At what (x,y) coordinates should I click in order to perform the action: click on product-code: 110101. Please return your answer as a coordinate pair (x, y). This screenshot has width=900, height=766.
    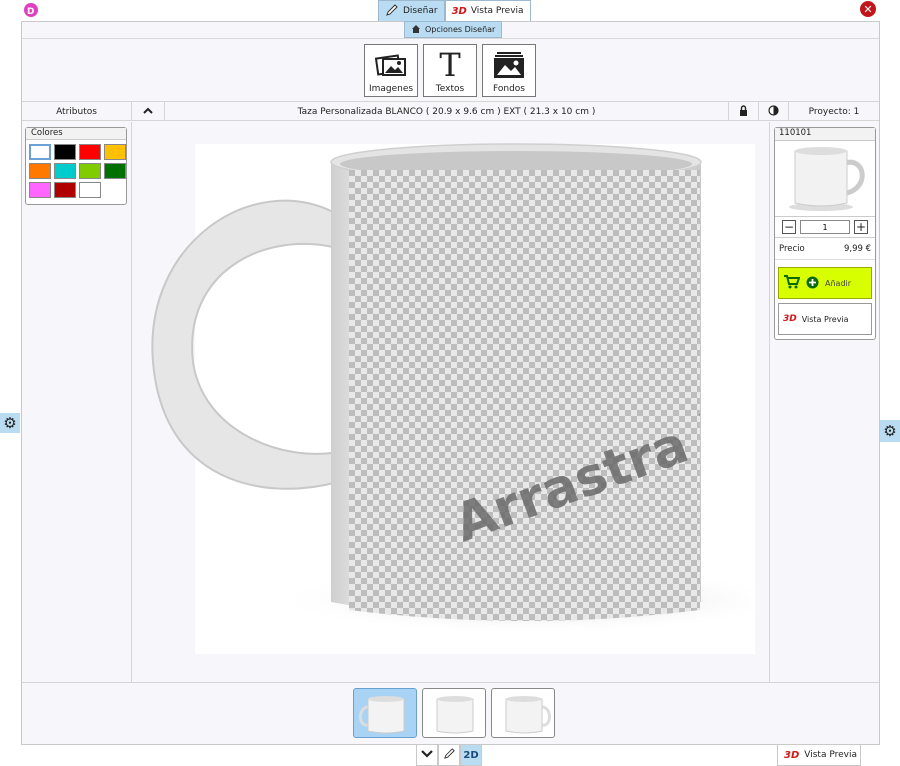
    Looking at the image, I should click on (825, 134).